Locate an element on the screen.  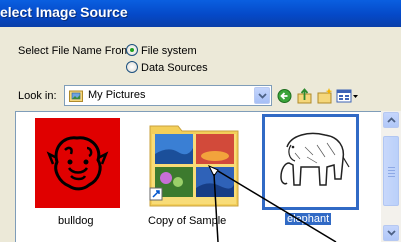
chevron-up-icon is located at coordinates (391, 120).